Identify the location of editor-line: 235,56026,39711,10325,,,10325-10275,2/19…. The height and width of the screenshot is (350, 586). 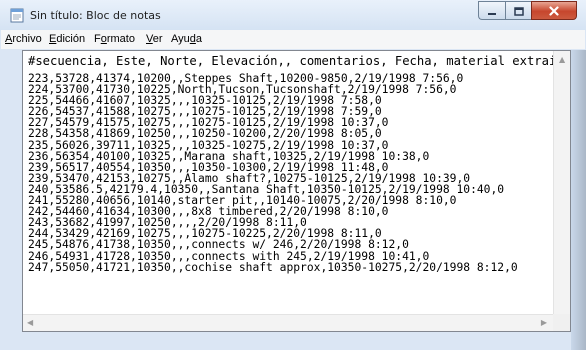
(208, 145).